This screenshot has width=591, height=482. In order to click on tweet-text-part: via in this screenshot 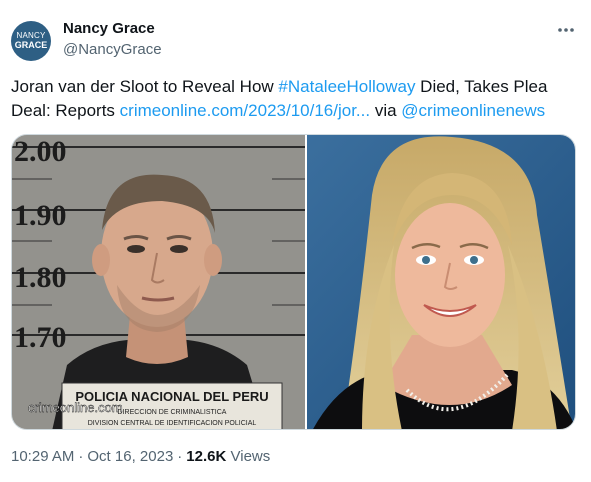, I will do `click(386, 110)`.